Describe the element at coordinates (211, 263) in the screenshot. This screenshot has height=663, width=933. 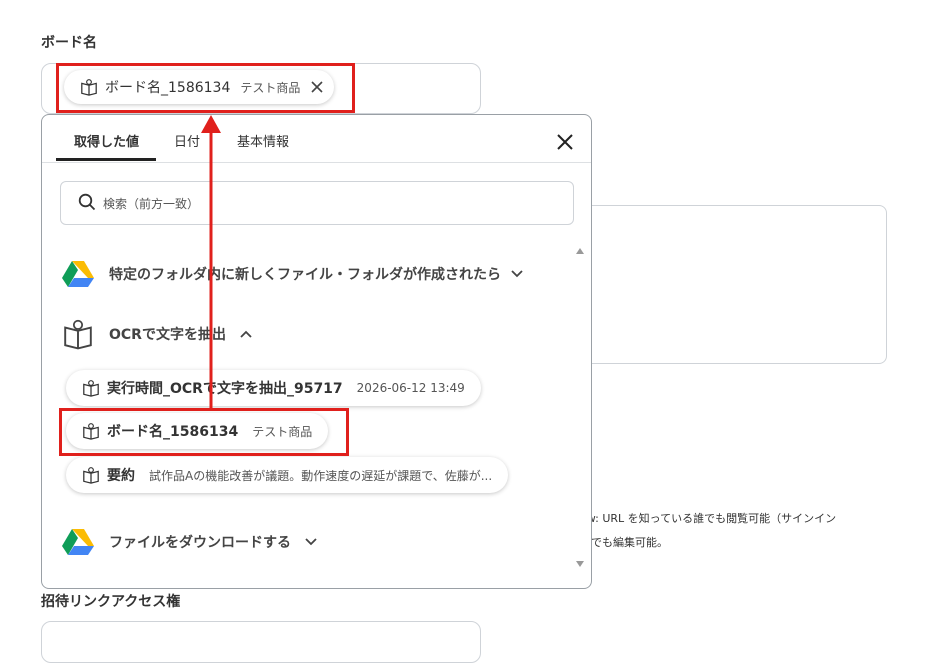
I see `red-arrow-annotation` at that location.